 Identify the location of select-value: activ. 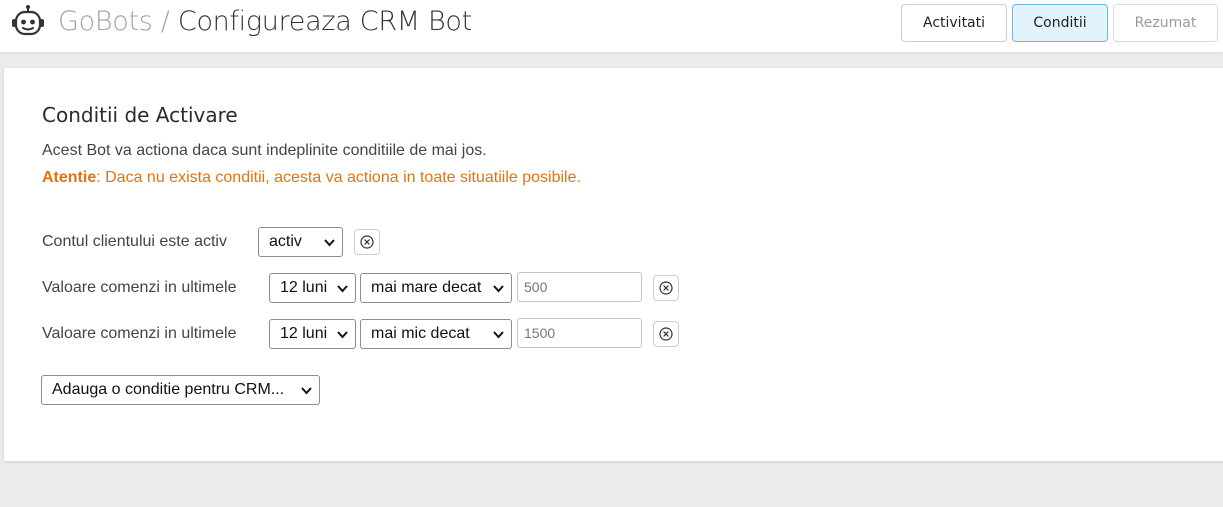
(285, 241).